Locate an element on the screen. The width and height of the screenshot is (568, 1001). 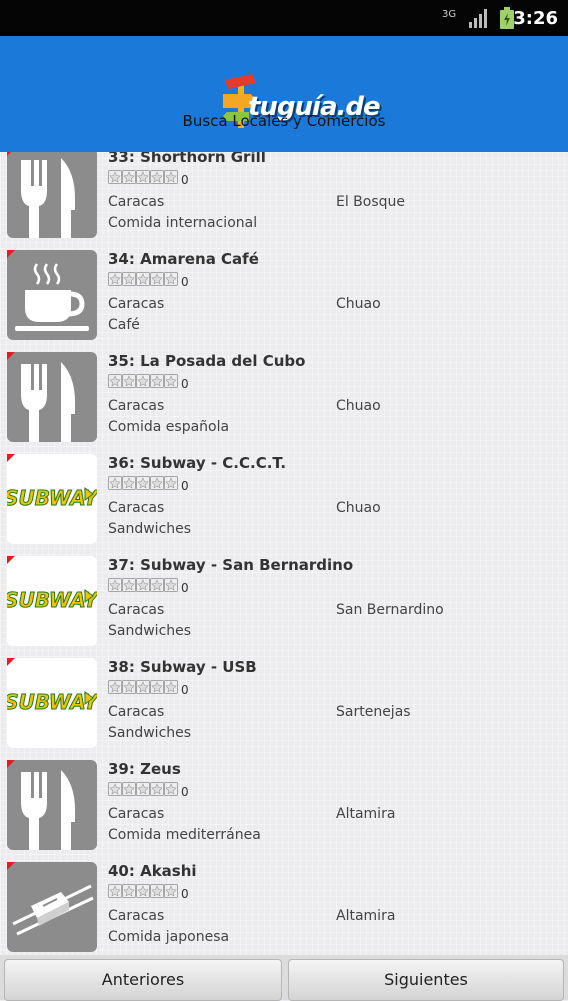
status-bar: 3G 3:26 is located at coordinates (284, 18).